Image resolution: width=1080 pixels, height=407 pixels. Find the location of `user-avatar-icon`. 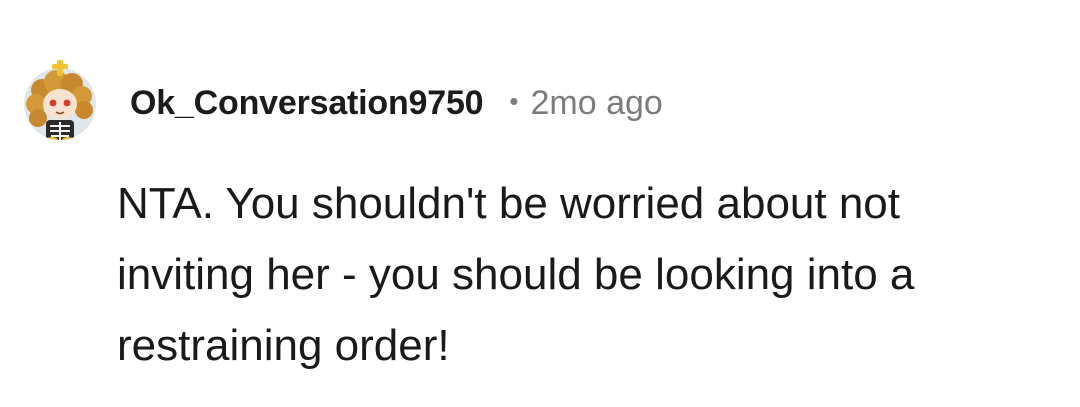

user-avatar-icon is located at coordinates (60, 101).